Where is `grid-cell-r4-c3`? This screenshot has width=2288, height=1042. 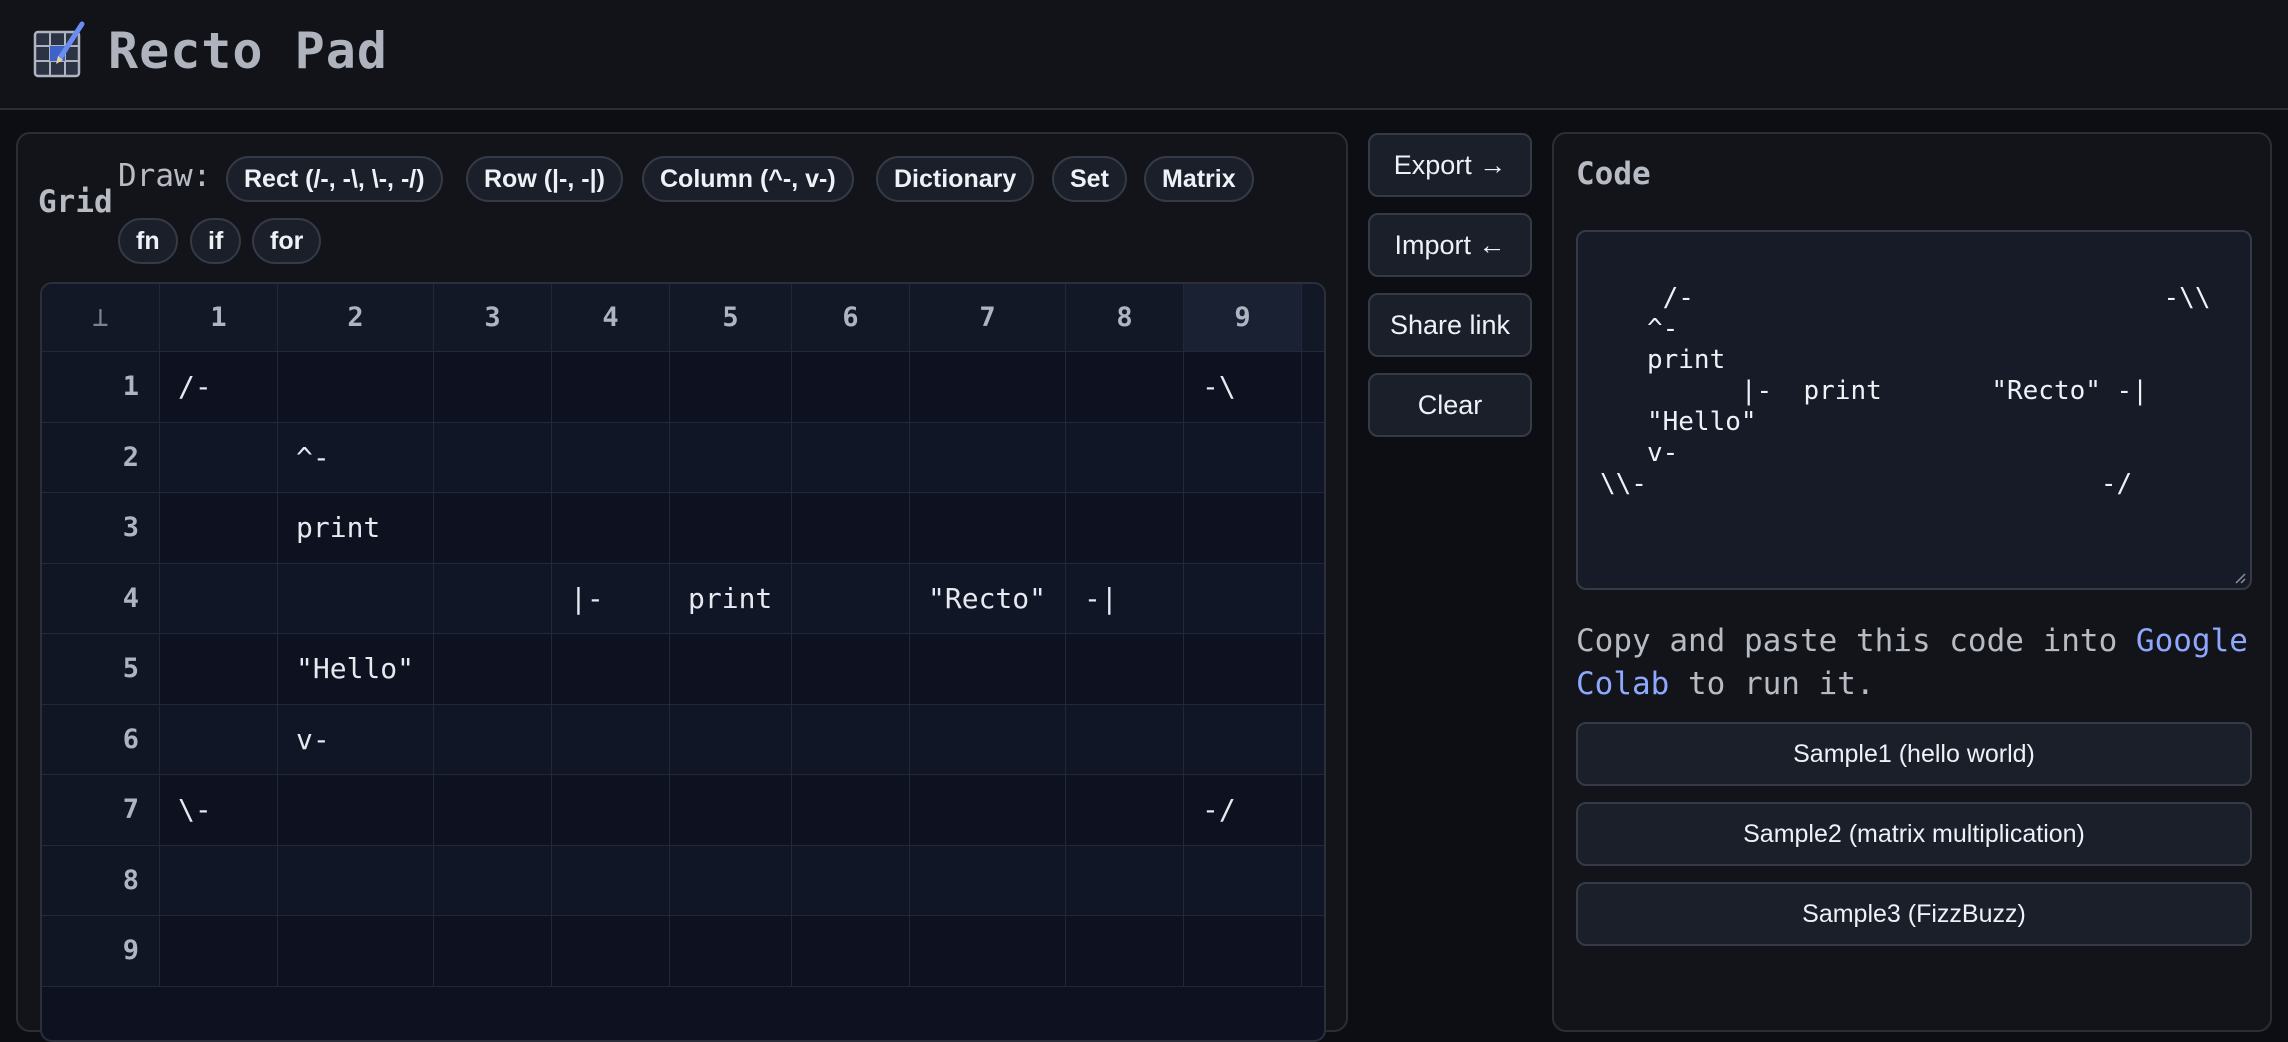
grid-cell-r4-c3 is located at coordinates (493, 598).